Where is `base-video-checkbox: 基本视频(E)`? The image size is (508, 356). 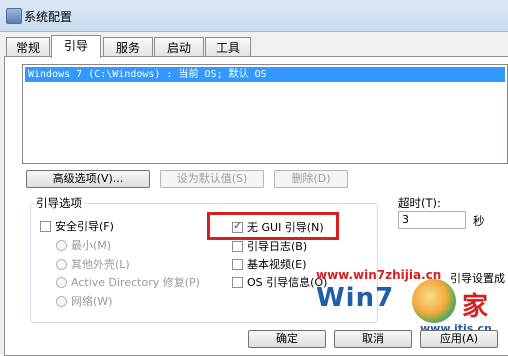 base-video-checkbox: 基本视频(E) is located at coordinates (269, 264).